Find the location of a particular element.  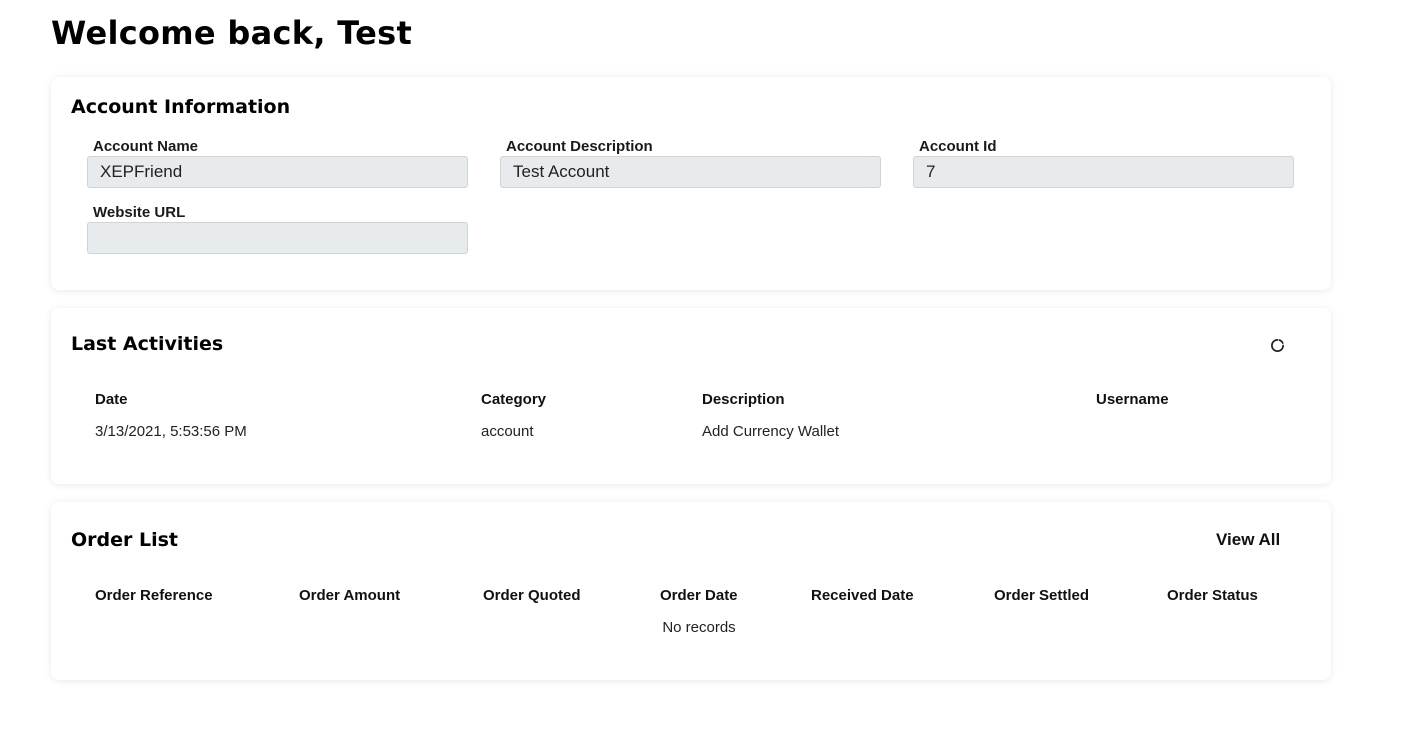

account-information-title: Account Information is located at coordinates (181, 107).